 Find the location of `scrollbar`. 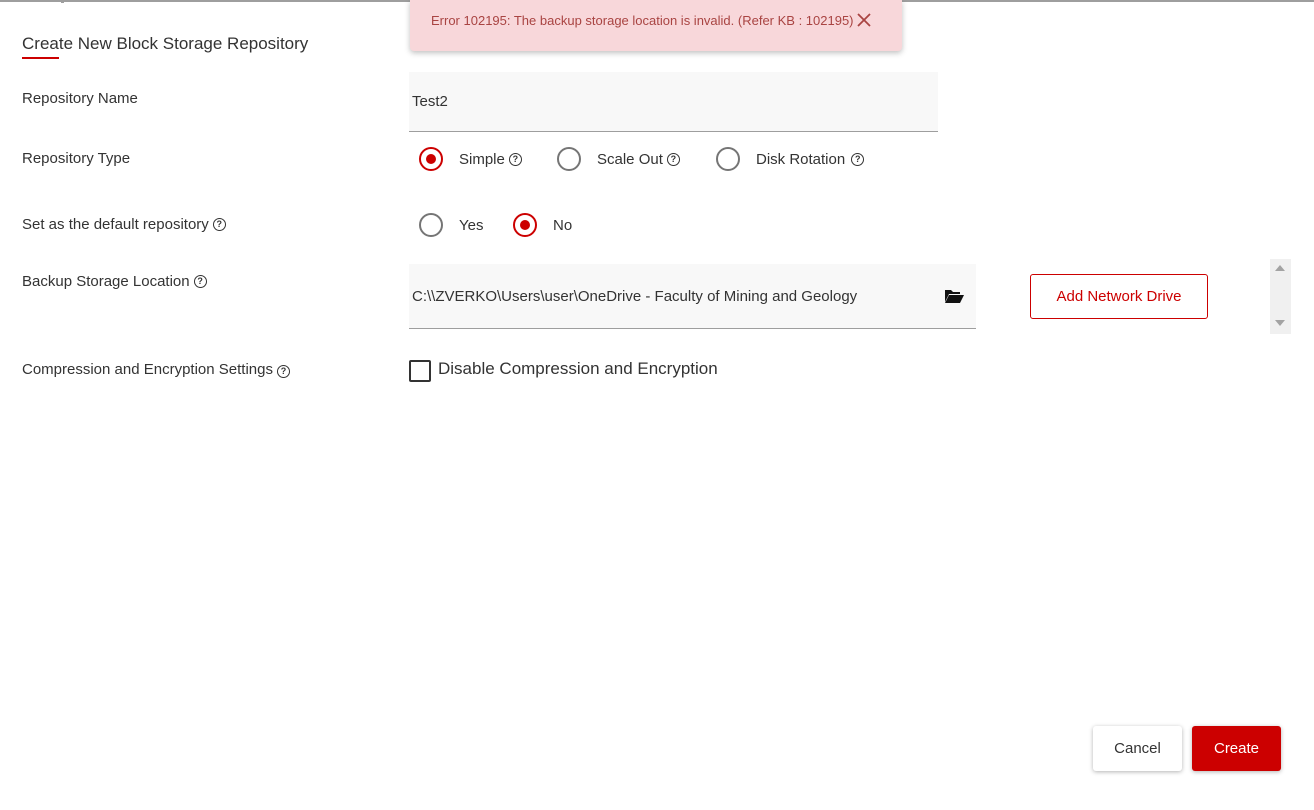

scrollbar is located at coordinates (1280, 296).